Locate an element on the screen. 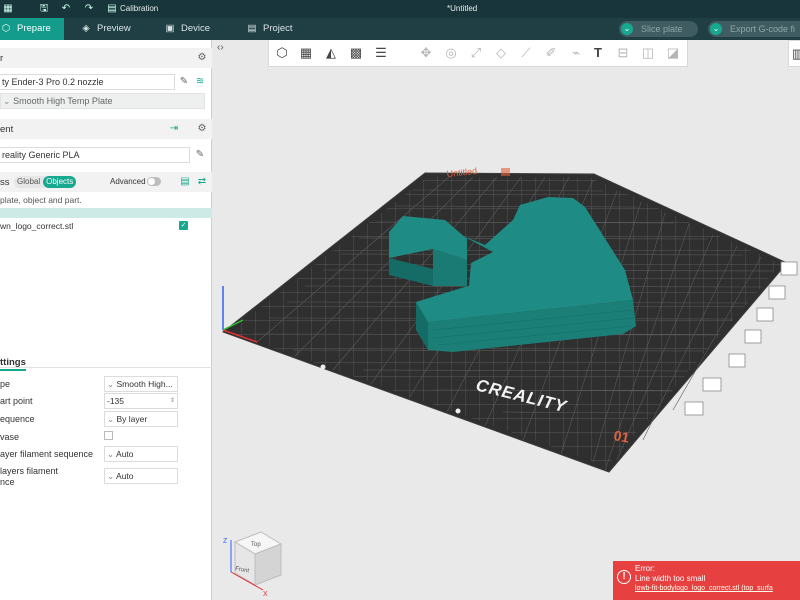  tab-prepare-label: Prepare is located at coordinates (34, 28).